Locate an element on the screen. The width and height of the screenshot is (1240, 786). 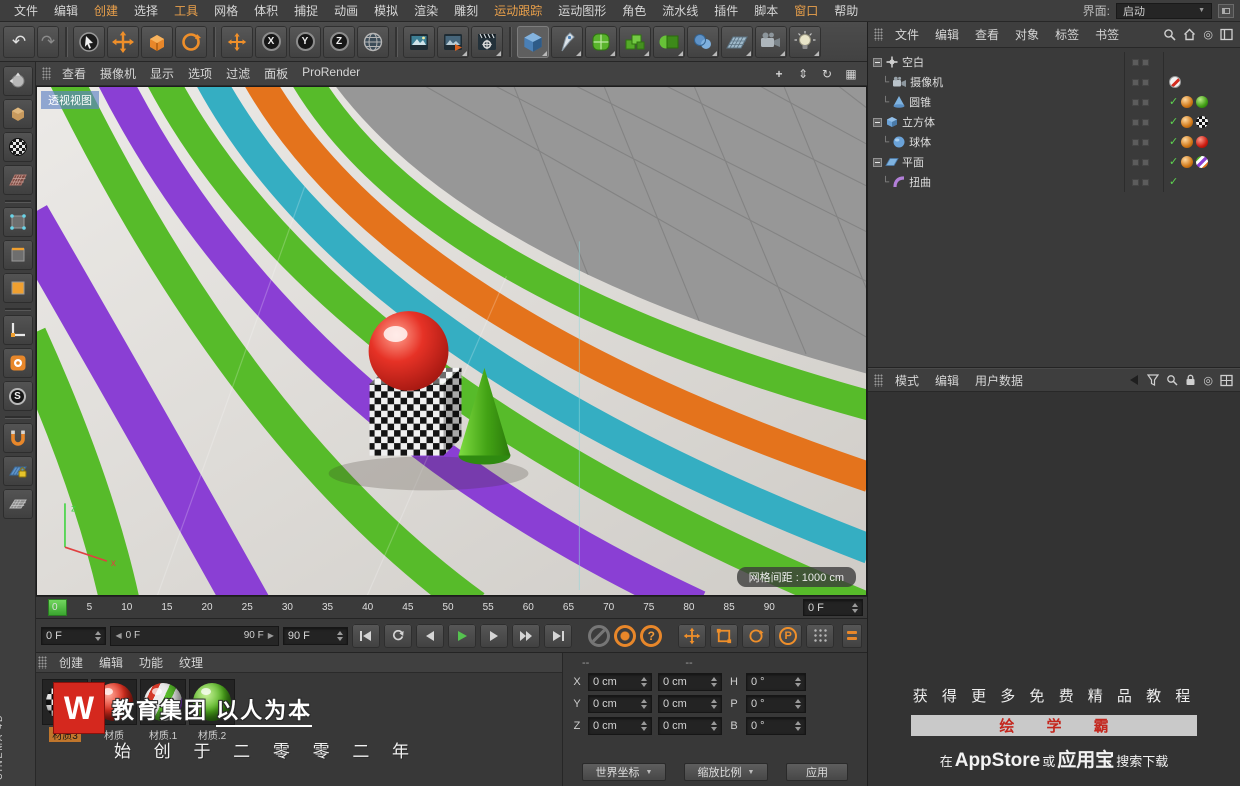
workplane-lock-button is located at coordinates (17, 471).